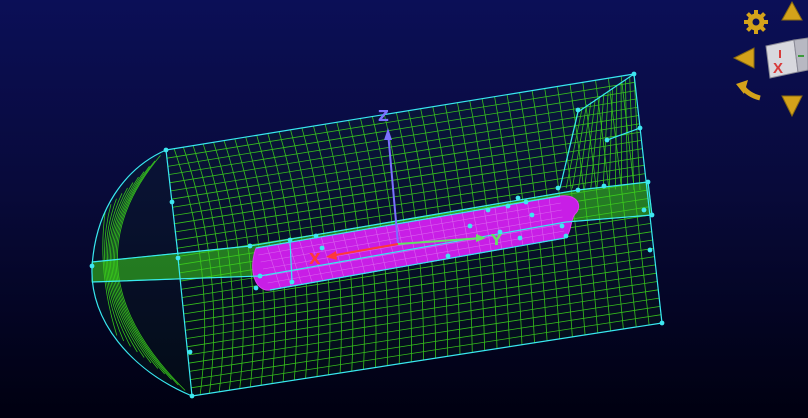  I want to click on triangle-up-icon, so click(792, 10).